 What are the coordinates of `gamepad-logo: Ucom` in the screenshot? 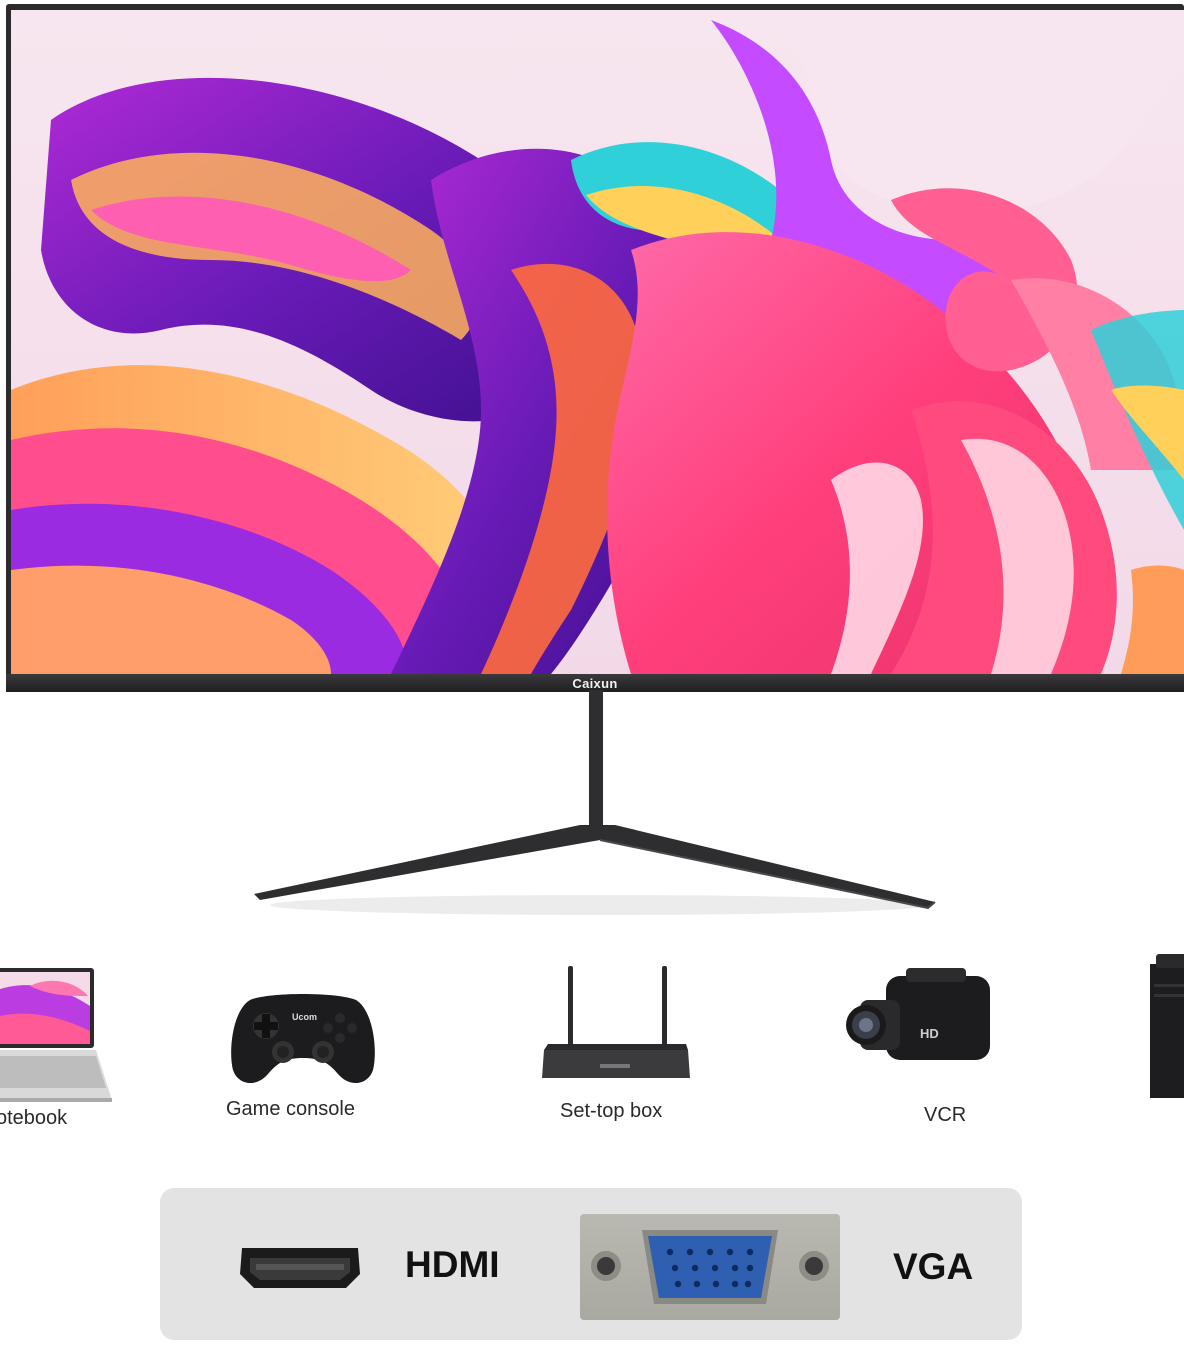 It's located at (305, 1017).